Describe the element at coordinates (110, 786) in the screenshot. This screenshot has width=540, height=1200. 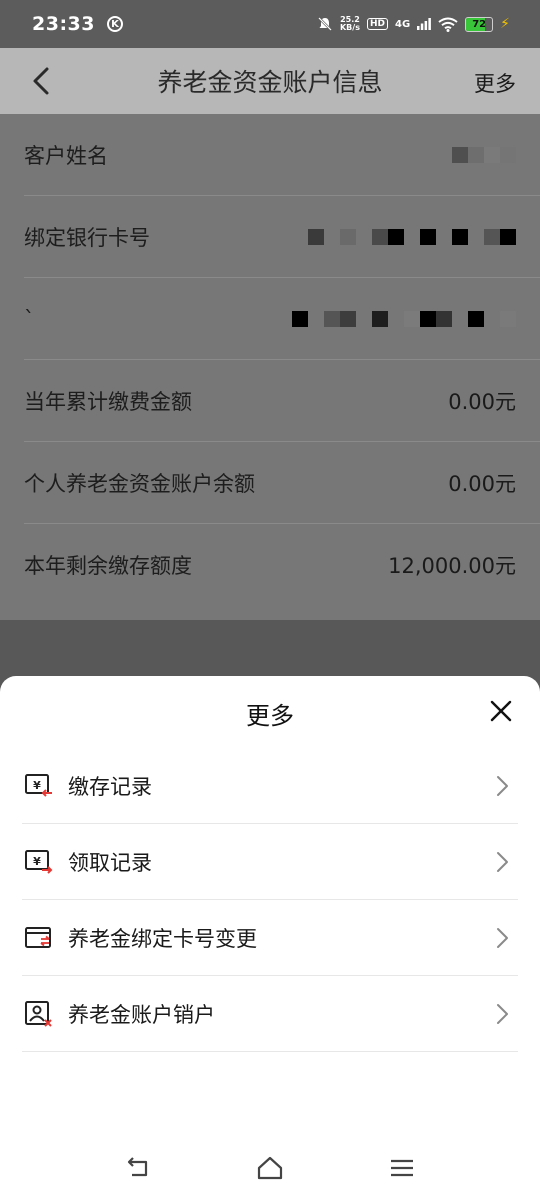
I see `menu-item-label: 缴存记录` at that location.